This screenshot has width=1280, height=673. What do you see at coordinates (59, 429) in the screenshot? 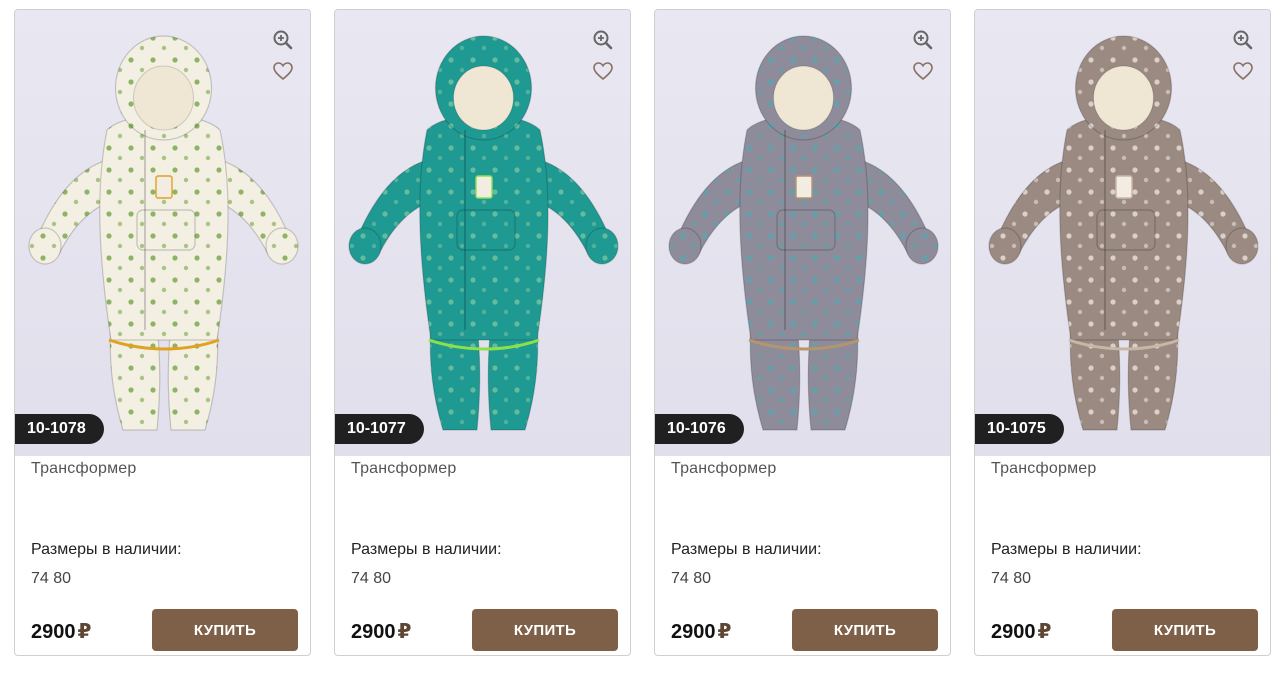
I see `sku-badge: 10-1078` at bounding box center [59, 429].